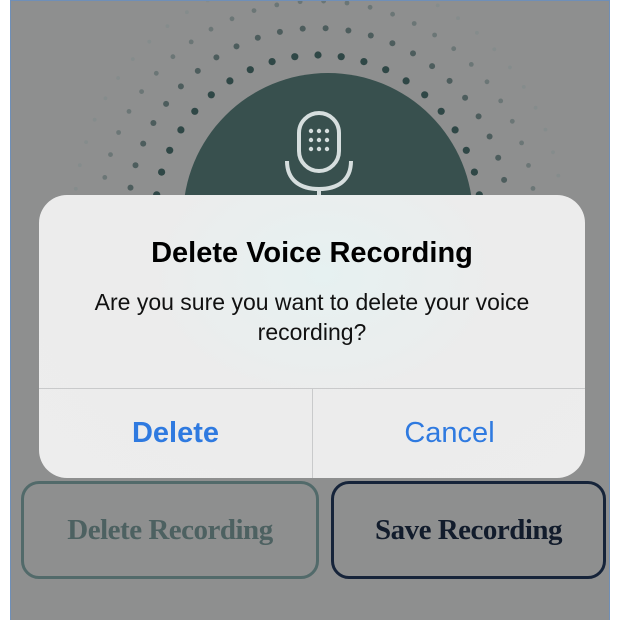  Describe the element at coordinates (468, 530) in the screenshot. I see `save-recording-button: Save Recording` at that location.